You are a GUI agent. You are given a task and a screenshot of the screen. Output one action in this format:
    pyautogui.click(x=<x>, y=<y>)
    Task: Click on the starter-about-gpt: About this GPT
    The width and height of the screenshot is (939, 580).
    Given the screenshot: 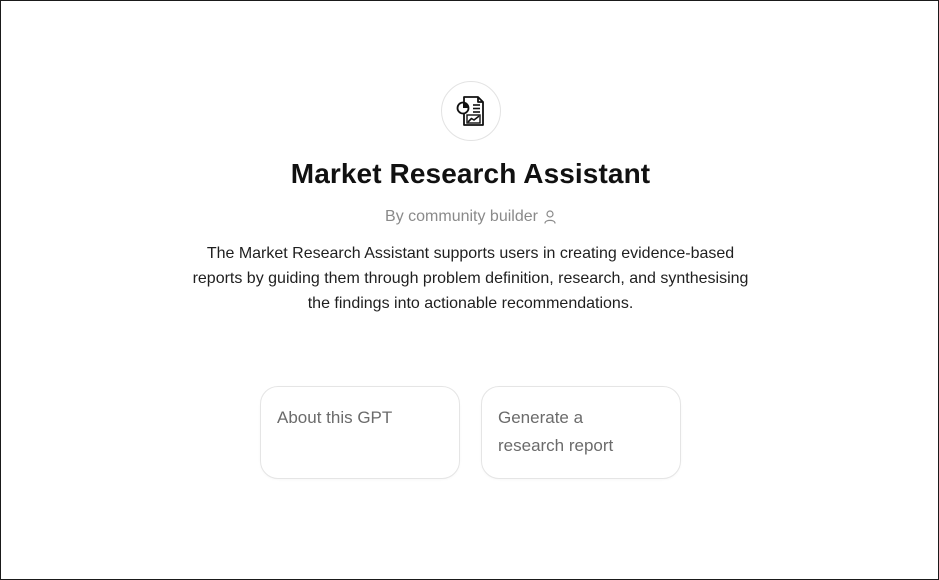 What is the action you would take?
    pyautogui.click(x=360, y=432)
    